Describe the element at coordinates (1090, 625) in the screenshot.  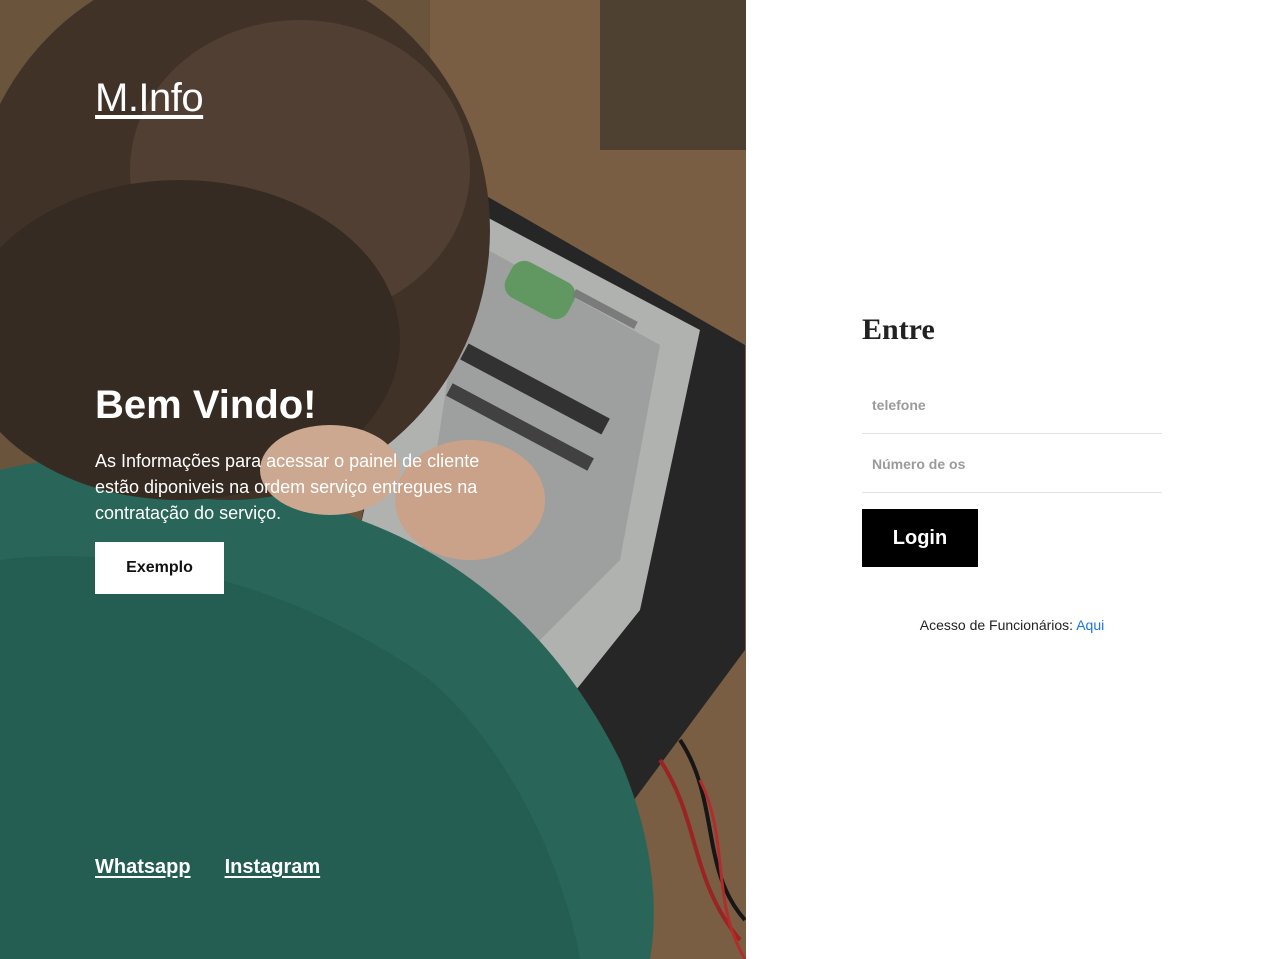
I see `staff-access-link: Aqui` at that location.